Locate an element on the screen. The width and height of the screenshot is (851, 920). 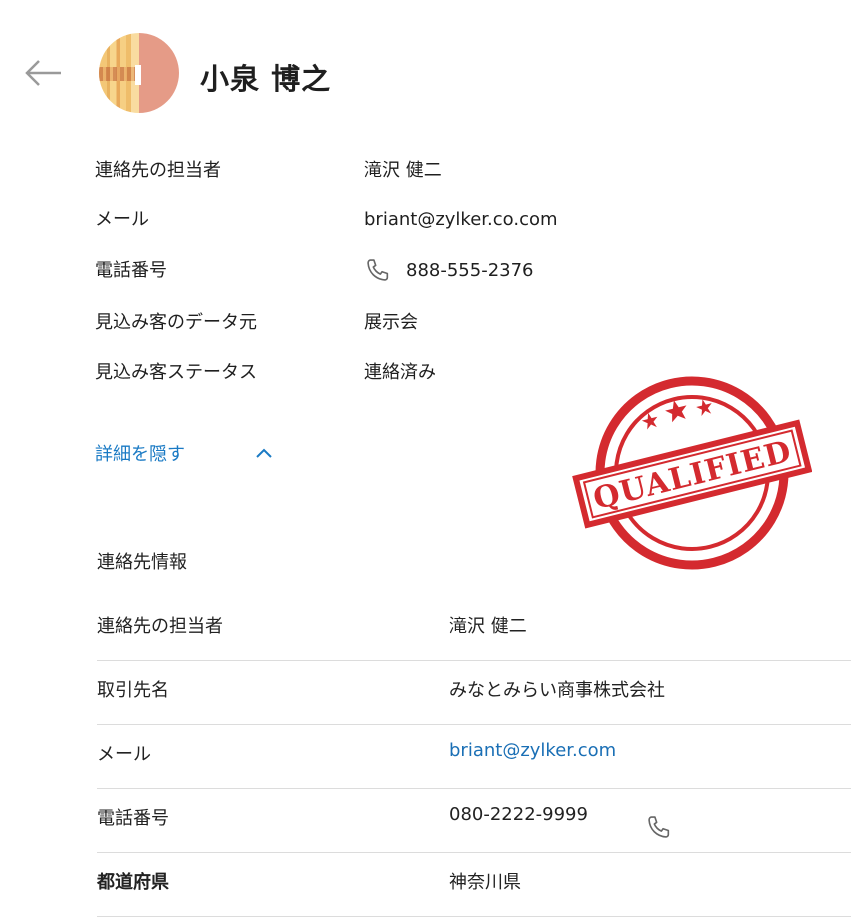
detail-value: みなとみらい商事株式会社 is located at coordinates (557, 690).